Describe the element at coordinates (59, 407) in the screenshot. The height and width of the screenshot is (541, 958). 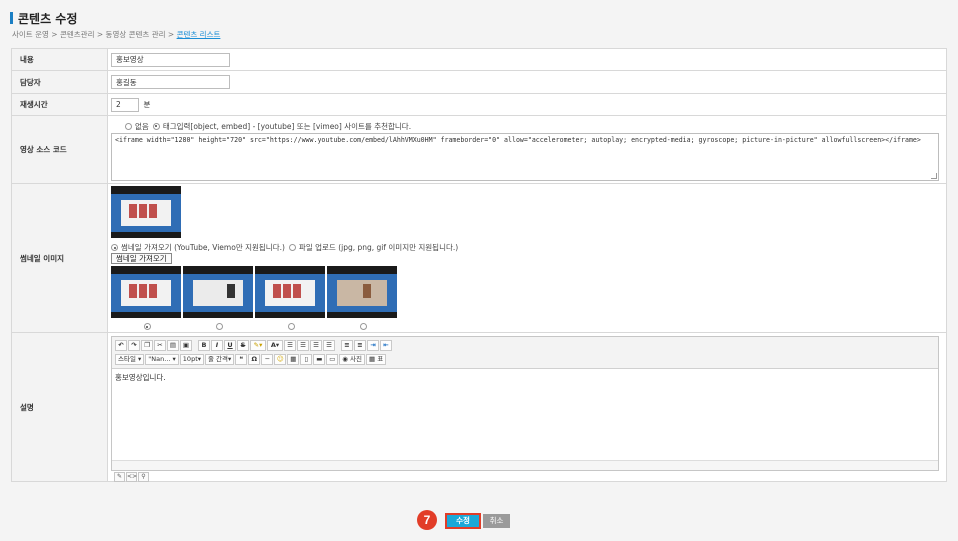
I see `description-label: 설명` at that location.